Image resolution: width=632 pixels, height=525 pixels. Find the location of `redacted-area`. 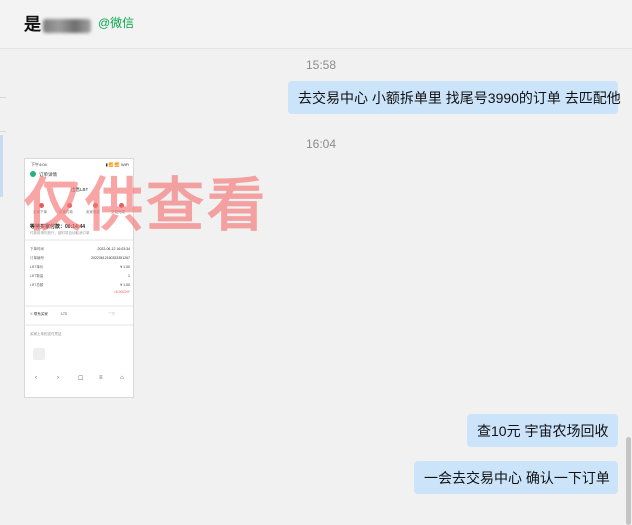

redacted-area is located at coordinates (99, 317).